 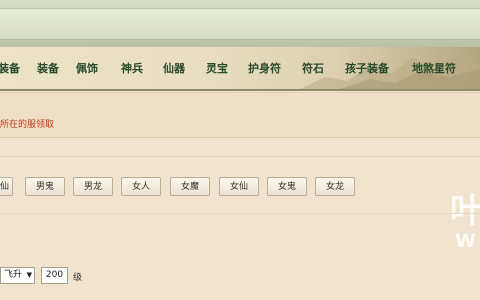 What do you see at coordinates (313, 68) in the screenshot?
I see `nav-item-rune: 符石` at bounding box center [313, 68].